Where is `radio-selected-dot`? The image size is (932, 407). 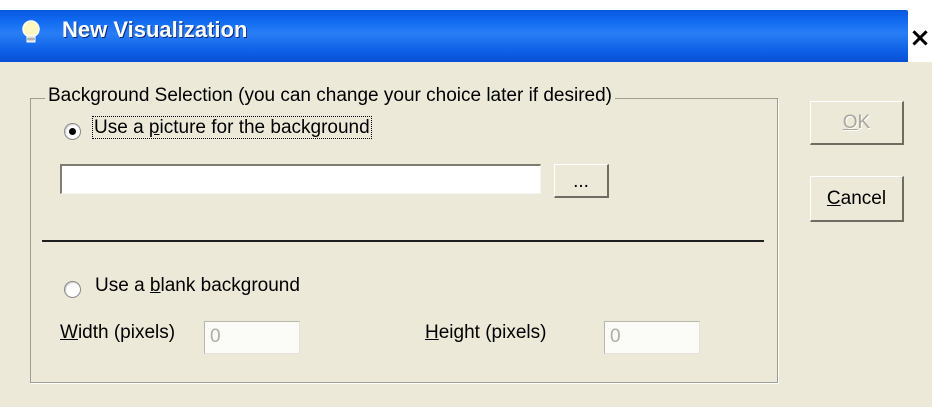 radio-selected-dot is located at coordinates (72, 131).